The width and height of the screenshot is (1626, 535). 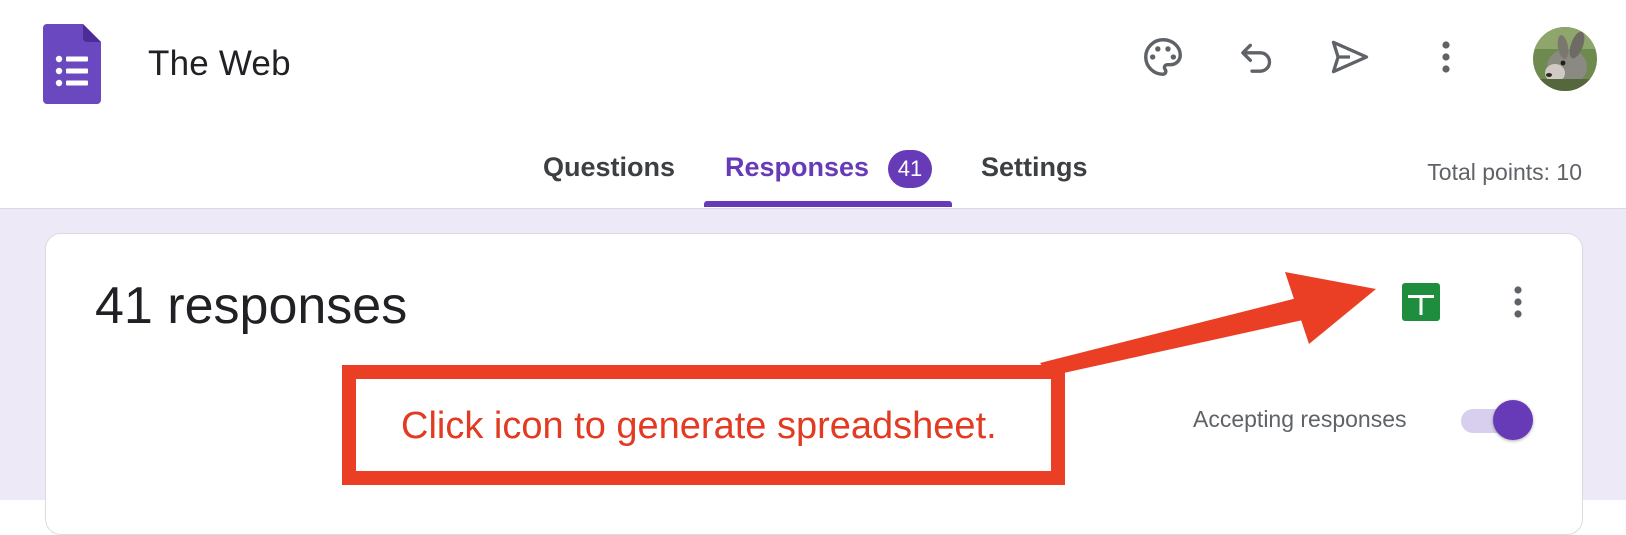 What do you see at coordinates (1421, 302) in the screenshot?
I see `google-sheets-icon` at bounding box center [1421, 302].